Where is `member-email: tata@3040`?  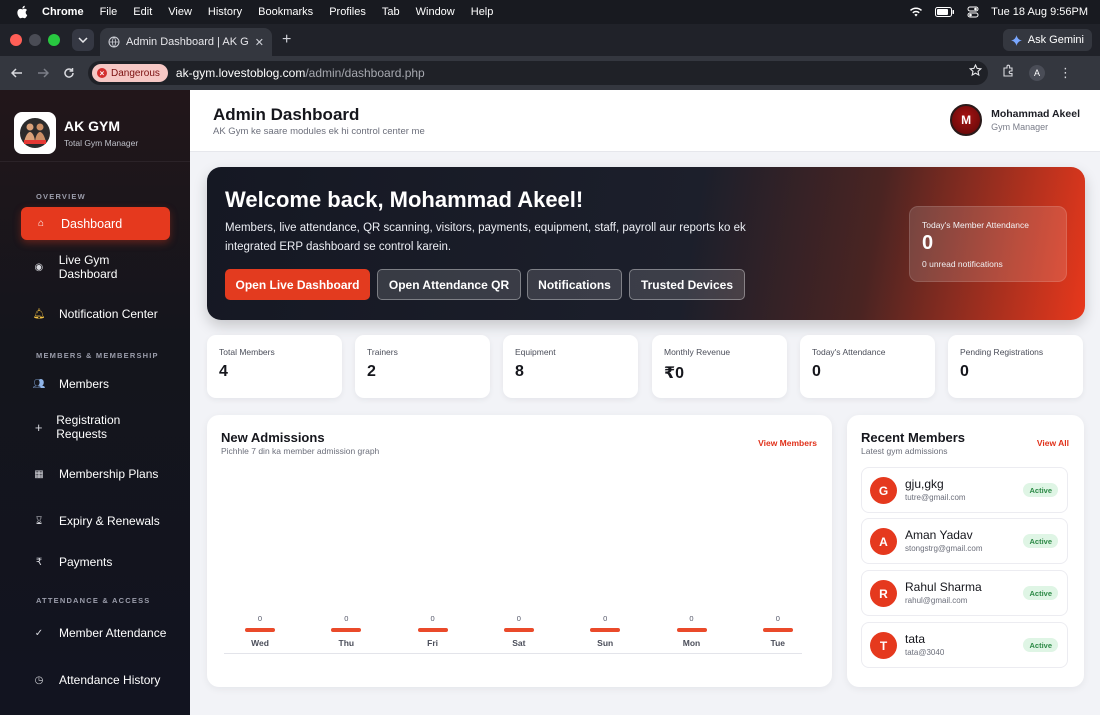 member-email: tata@3040 is located at coordinates (925, 652).